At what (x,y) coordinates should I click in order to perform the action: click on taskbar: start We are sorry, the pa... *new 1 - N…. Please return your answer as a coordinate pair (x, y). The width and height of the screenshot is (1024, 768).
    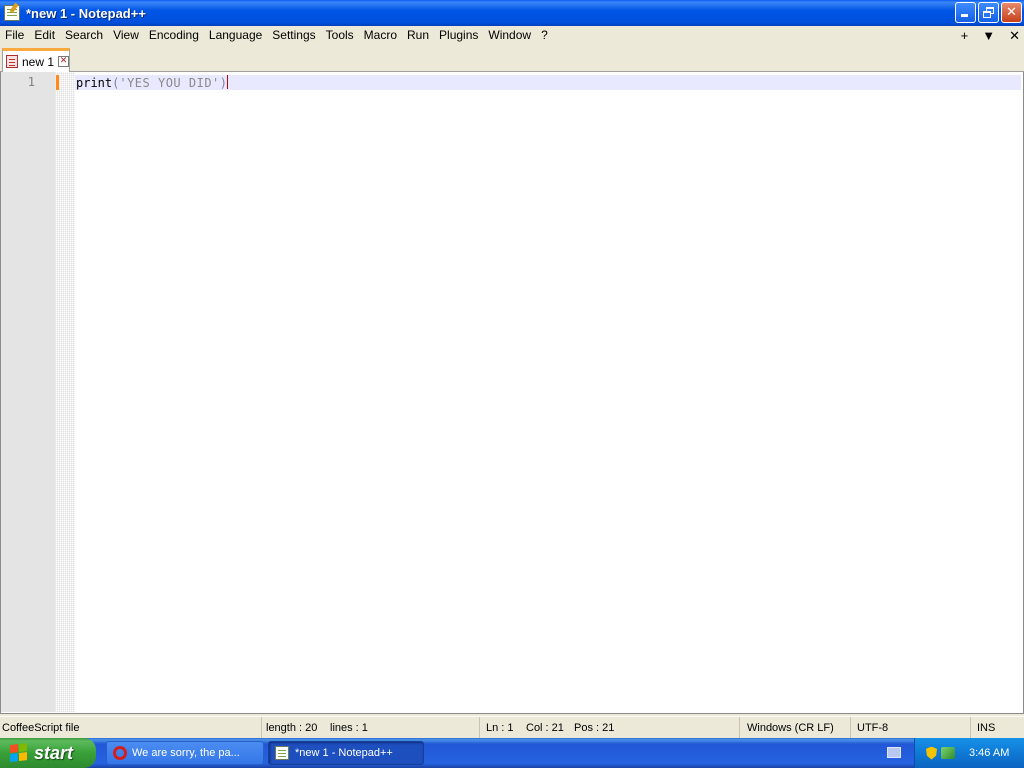
    Looking at the image, I should click on (512, 753).